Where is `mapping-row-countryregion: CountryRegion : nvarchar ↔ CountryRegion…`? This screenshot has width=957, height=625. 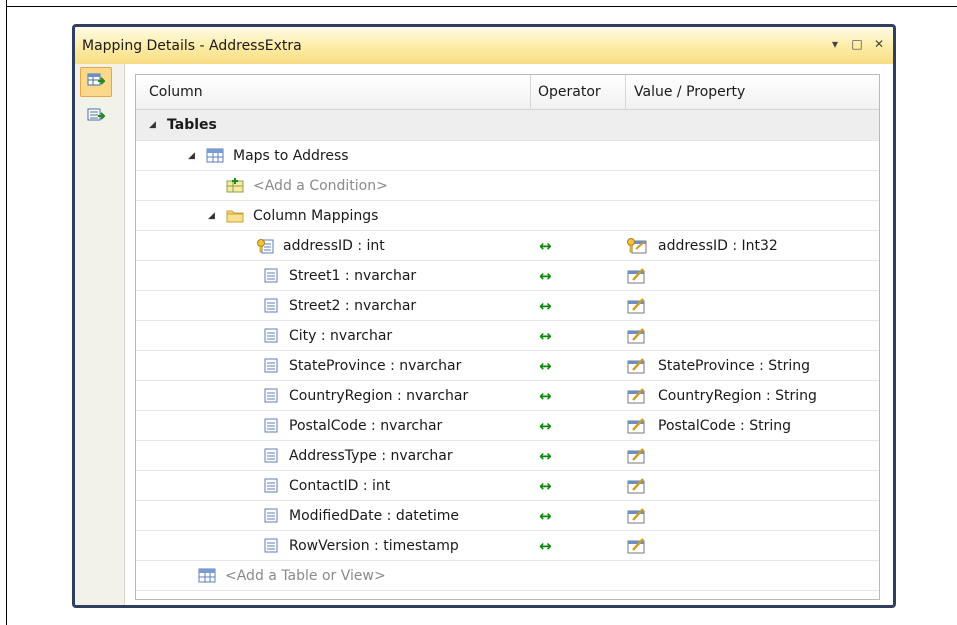 mapping-row-countryregion: CountryRegion : nvarchar ↔ CountryRegion… is located at coordinates (507, 396).